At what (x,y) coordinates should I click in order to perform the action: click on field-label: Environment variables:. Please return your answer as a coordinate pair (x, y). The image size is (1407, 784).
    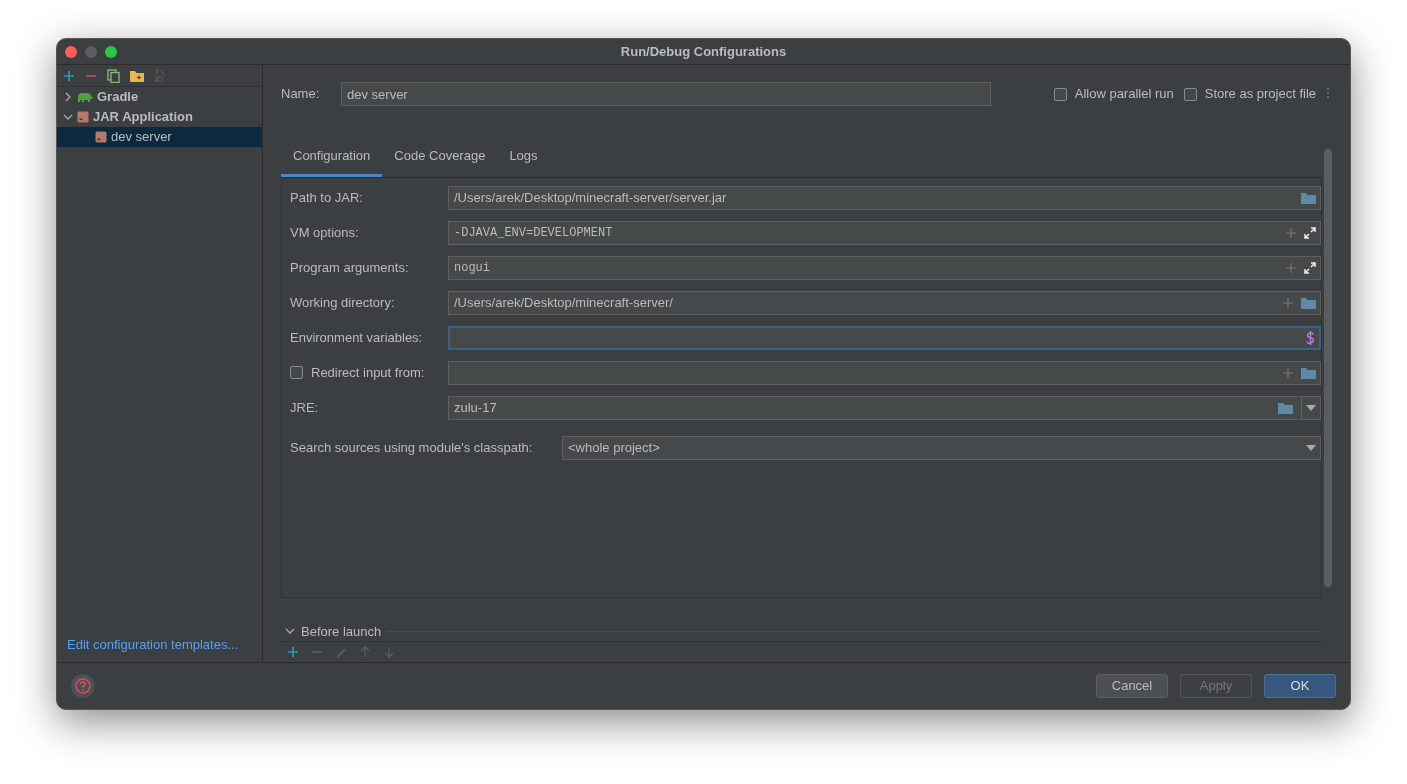
    Looking at the image, I should click on (356, 337).